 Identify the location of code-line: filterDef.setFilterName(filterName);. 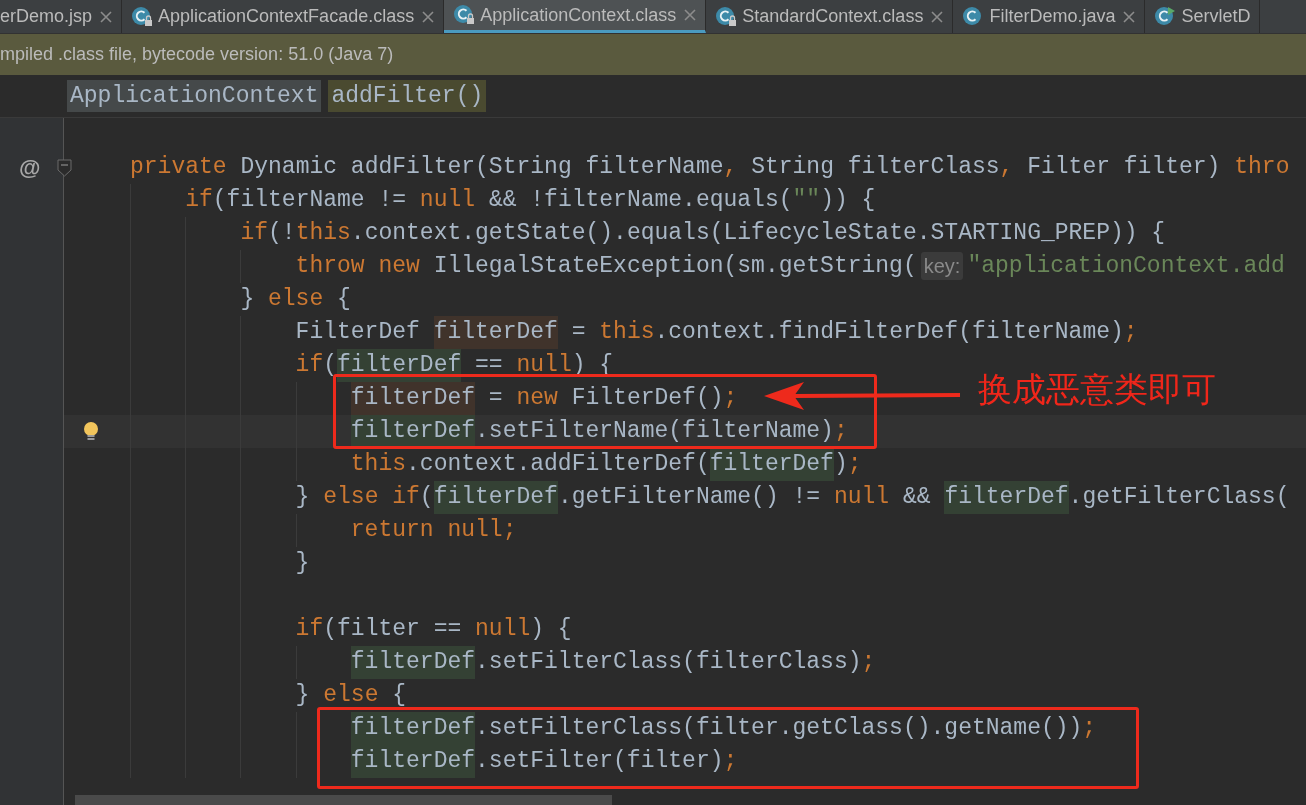
(599, 431).